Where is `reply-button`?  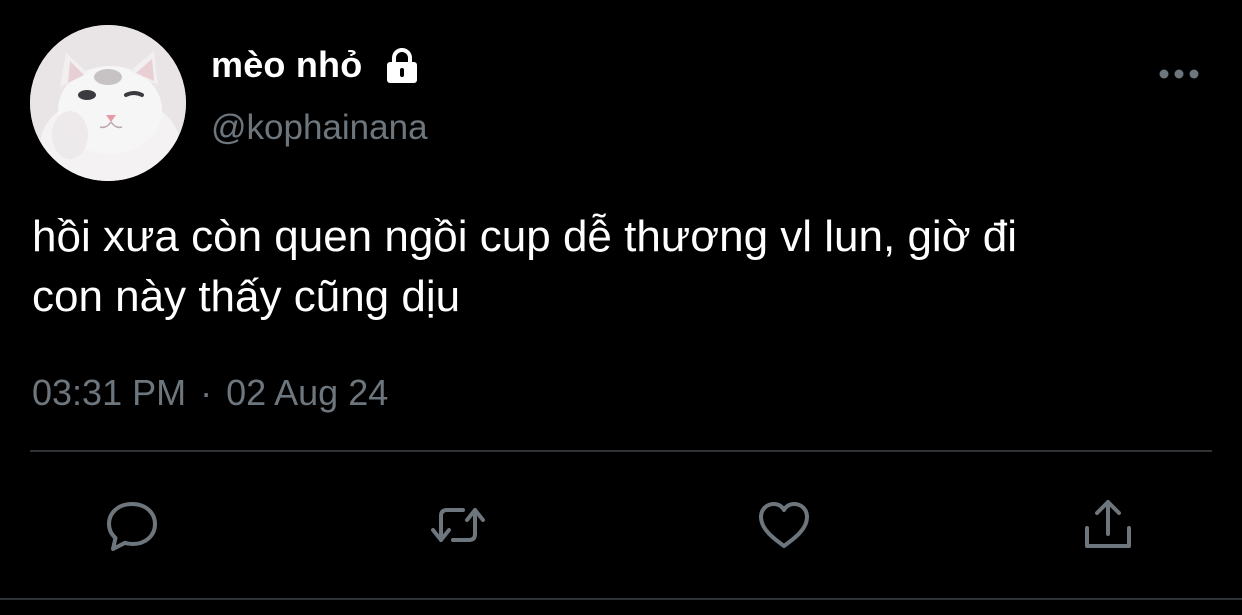
reply-button is located at coordinates (132, 525).